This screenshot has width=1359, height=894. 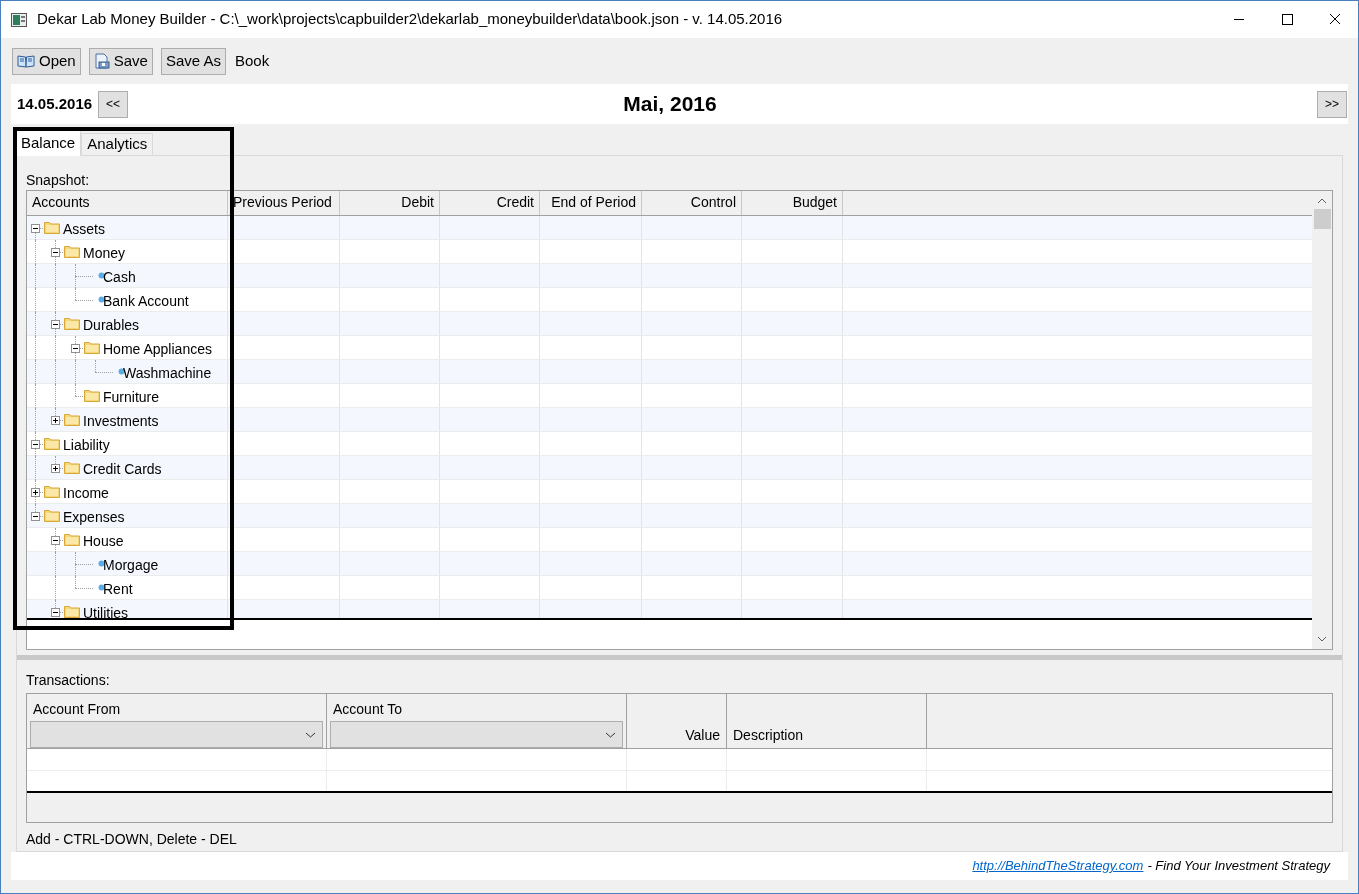 What do you see at coordinates (131, 565) in the screenshot?
I see `tree-item: Morgage` at bounding box center [131, 565].